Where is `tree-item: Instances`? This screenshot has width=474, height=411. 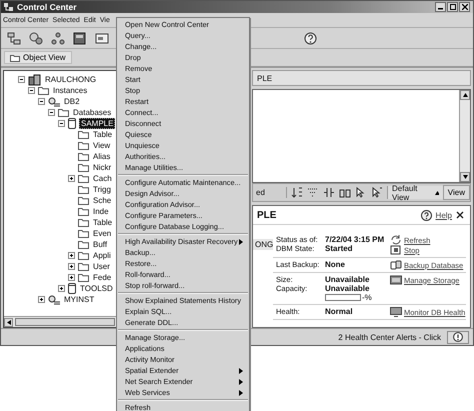 tree-item: Instances is located at coordinates (70, 90).